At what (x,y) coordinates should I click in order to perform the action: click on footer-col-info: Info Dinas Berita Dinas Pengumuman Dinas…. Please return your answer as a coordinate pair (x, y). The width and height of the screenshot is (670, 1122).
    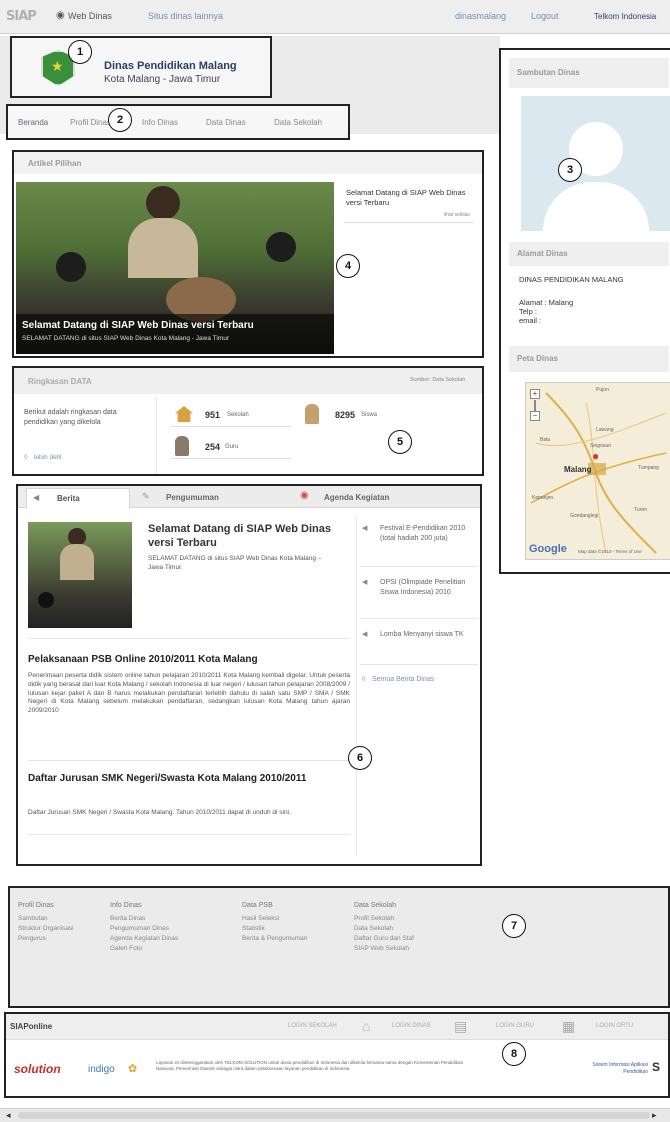
    Looking at the image, I should click on (144, 928).